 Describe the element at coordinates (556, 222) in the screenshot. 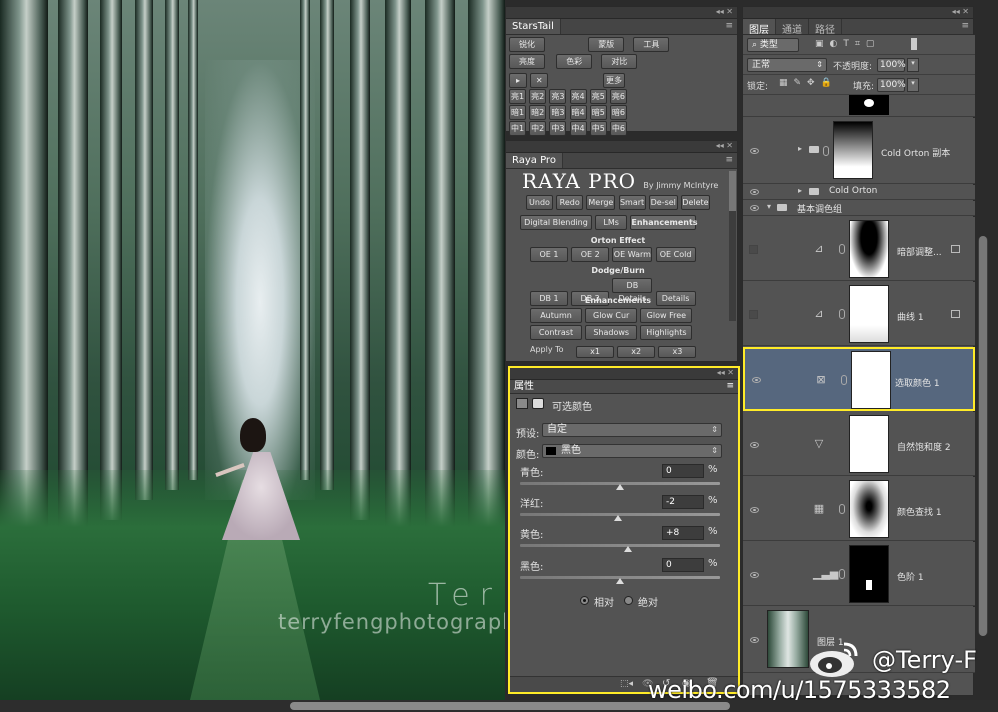

I see `tab-digital-blending: Digital Blending` at that location.